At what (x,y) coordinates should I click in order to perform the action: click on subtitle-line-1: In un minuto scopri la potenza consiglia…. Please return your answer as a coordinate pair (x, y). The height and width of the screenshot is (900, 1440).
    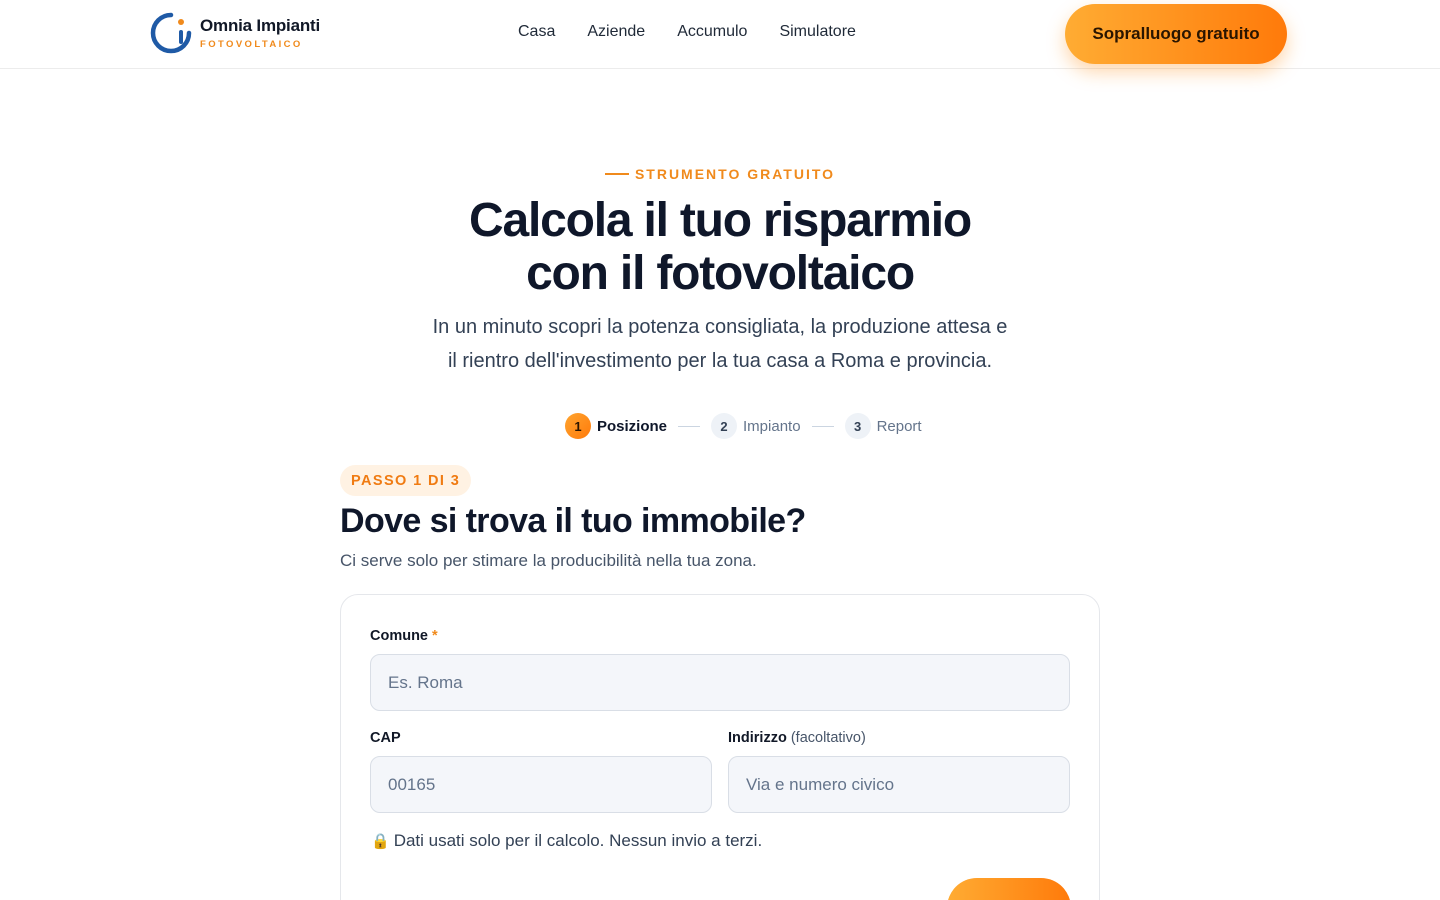
    Looking at the image, I should click on (720, 327).